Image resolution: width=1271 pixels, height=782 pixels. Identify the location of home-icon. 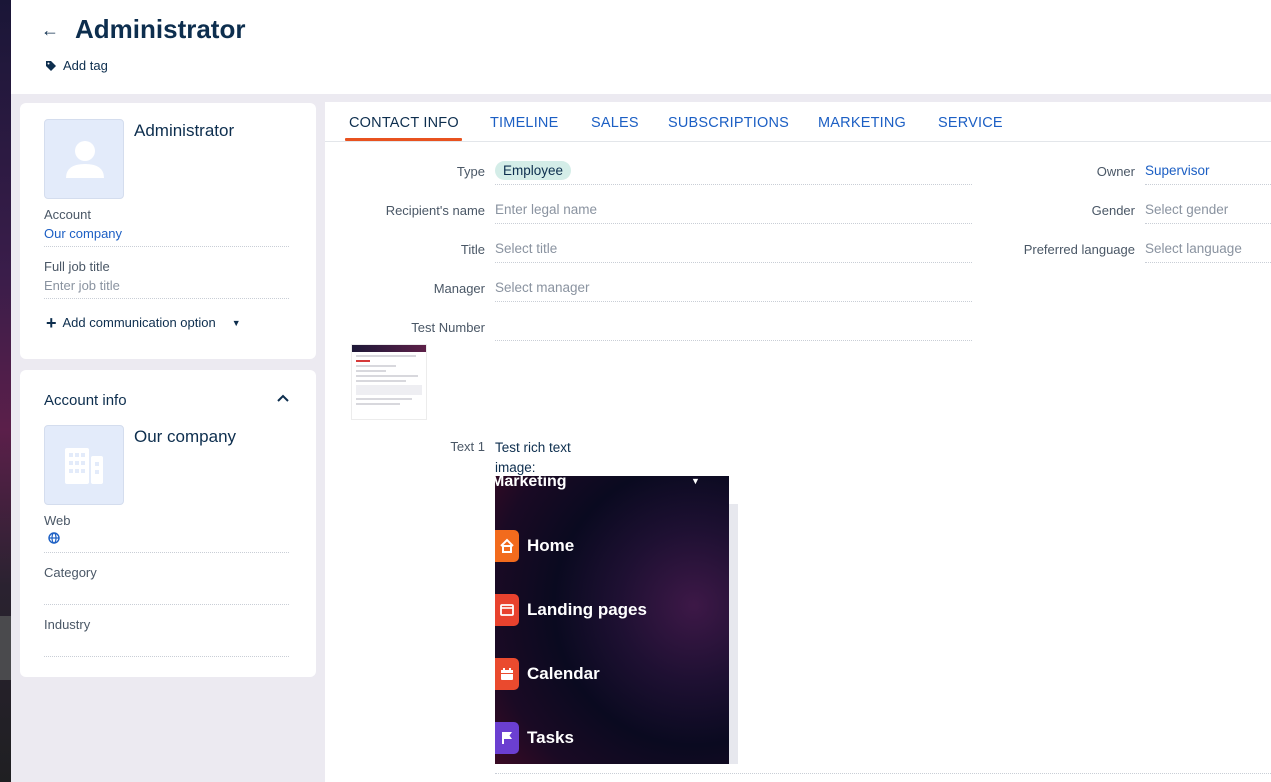
(507, 546).